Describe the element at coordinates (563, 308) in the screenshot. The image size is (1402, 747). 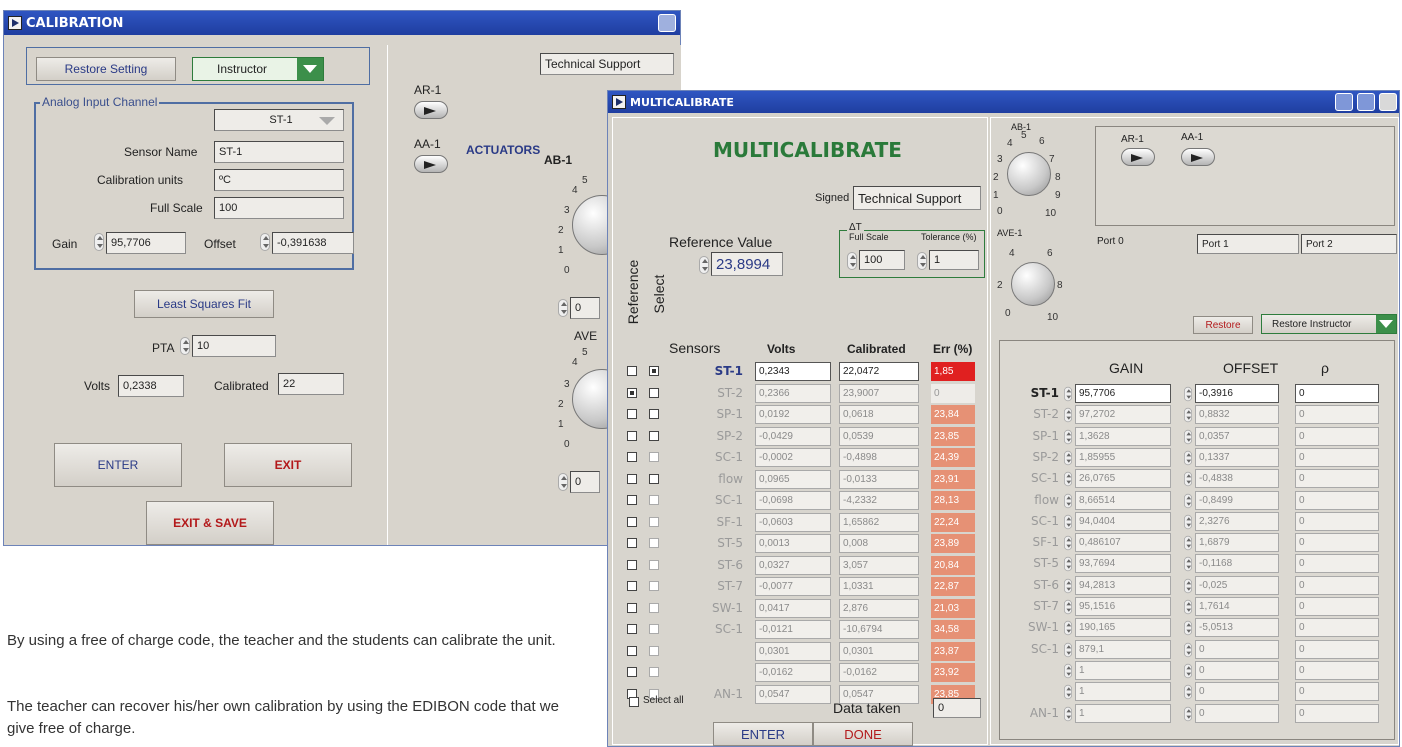
I see `dial1-stepper-icon` at that location.